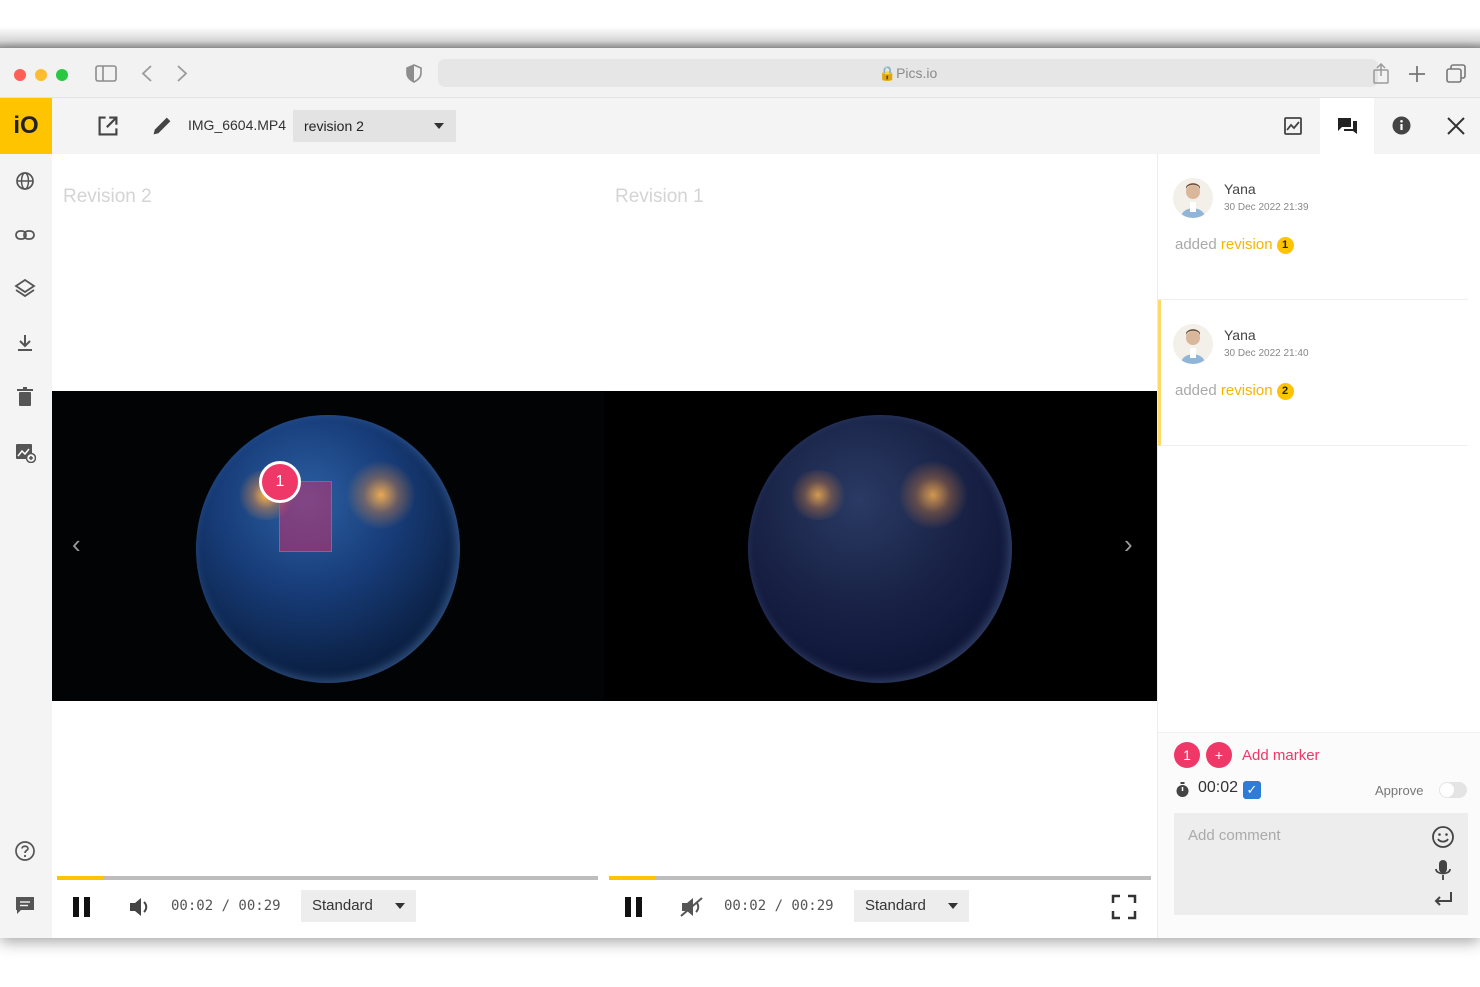 This screenshot has width=1480, height=987. Describe the element at coordinates (1234, 835) in the screenshot. I see `comment-placeholder: Add comment` at that location.